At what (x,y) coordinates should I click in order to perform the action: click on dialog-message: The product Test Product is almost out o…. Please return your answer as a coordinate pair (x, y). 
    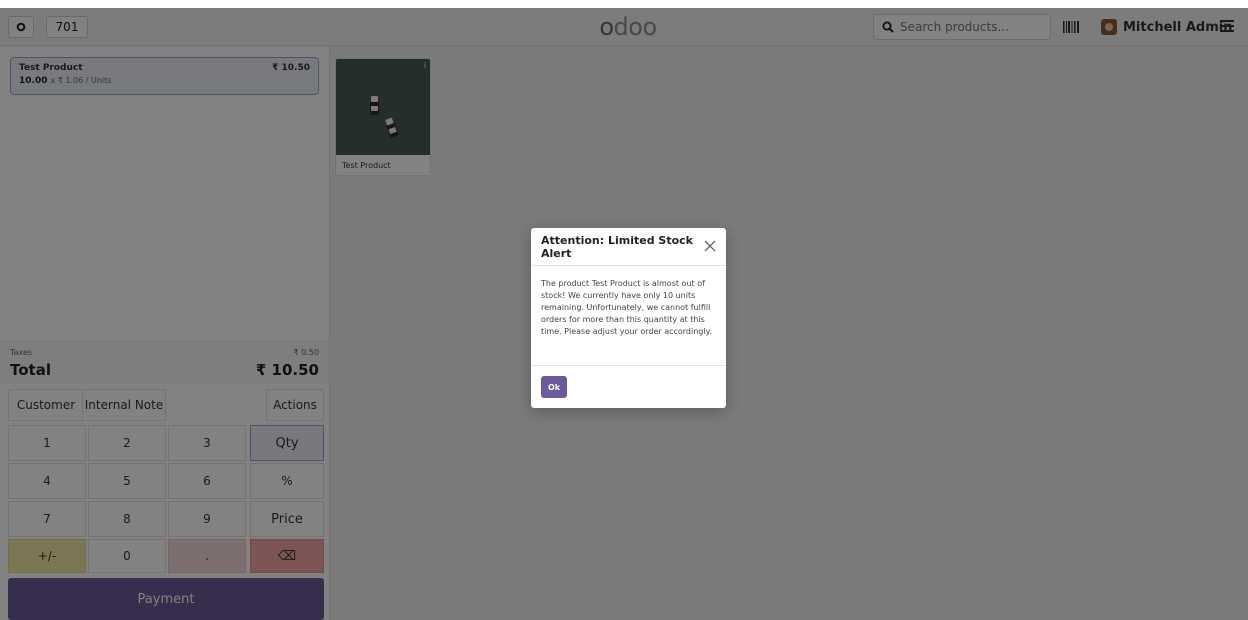
    Looking at the image, I should click on (628, 316).